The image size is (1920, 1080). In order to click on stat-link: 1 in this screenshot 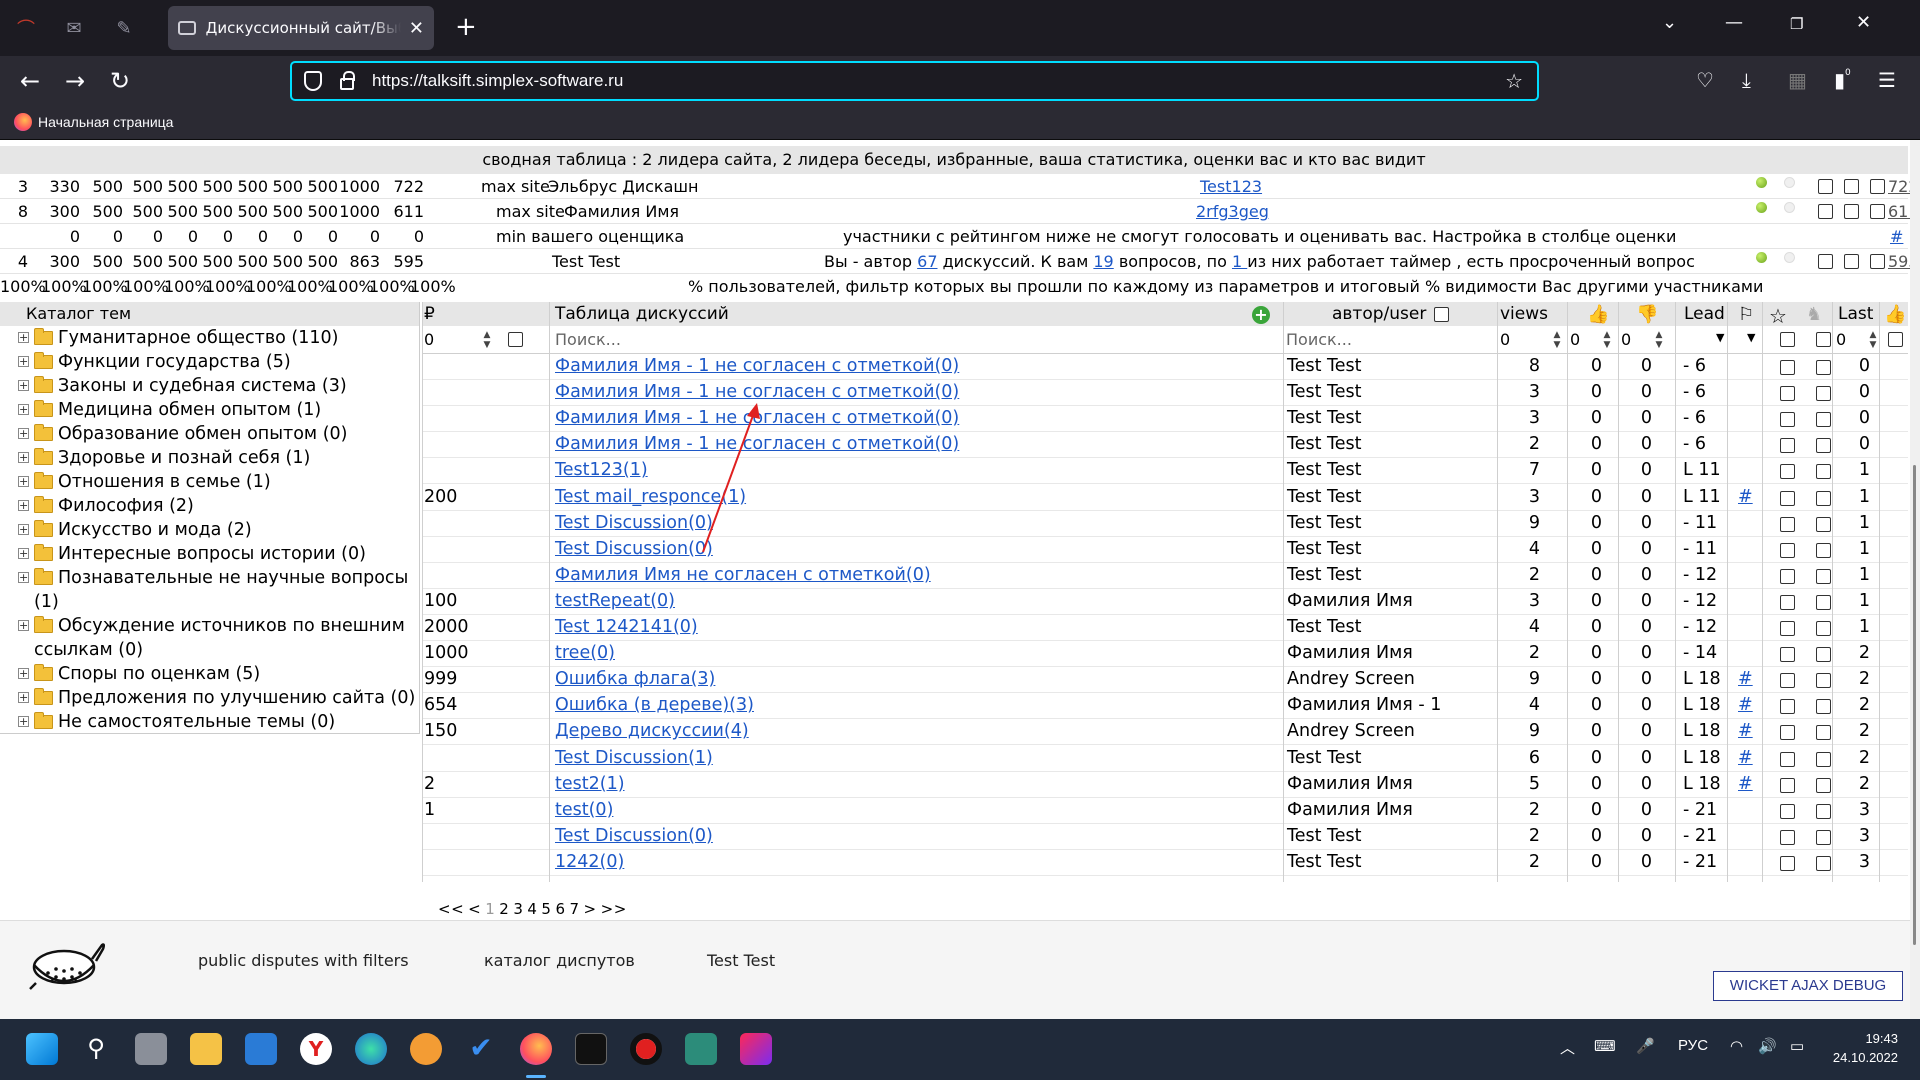, I will do `click(1239, 261)`.